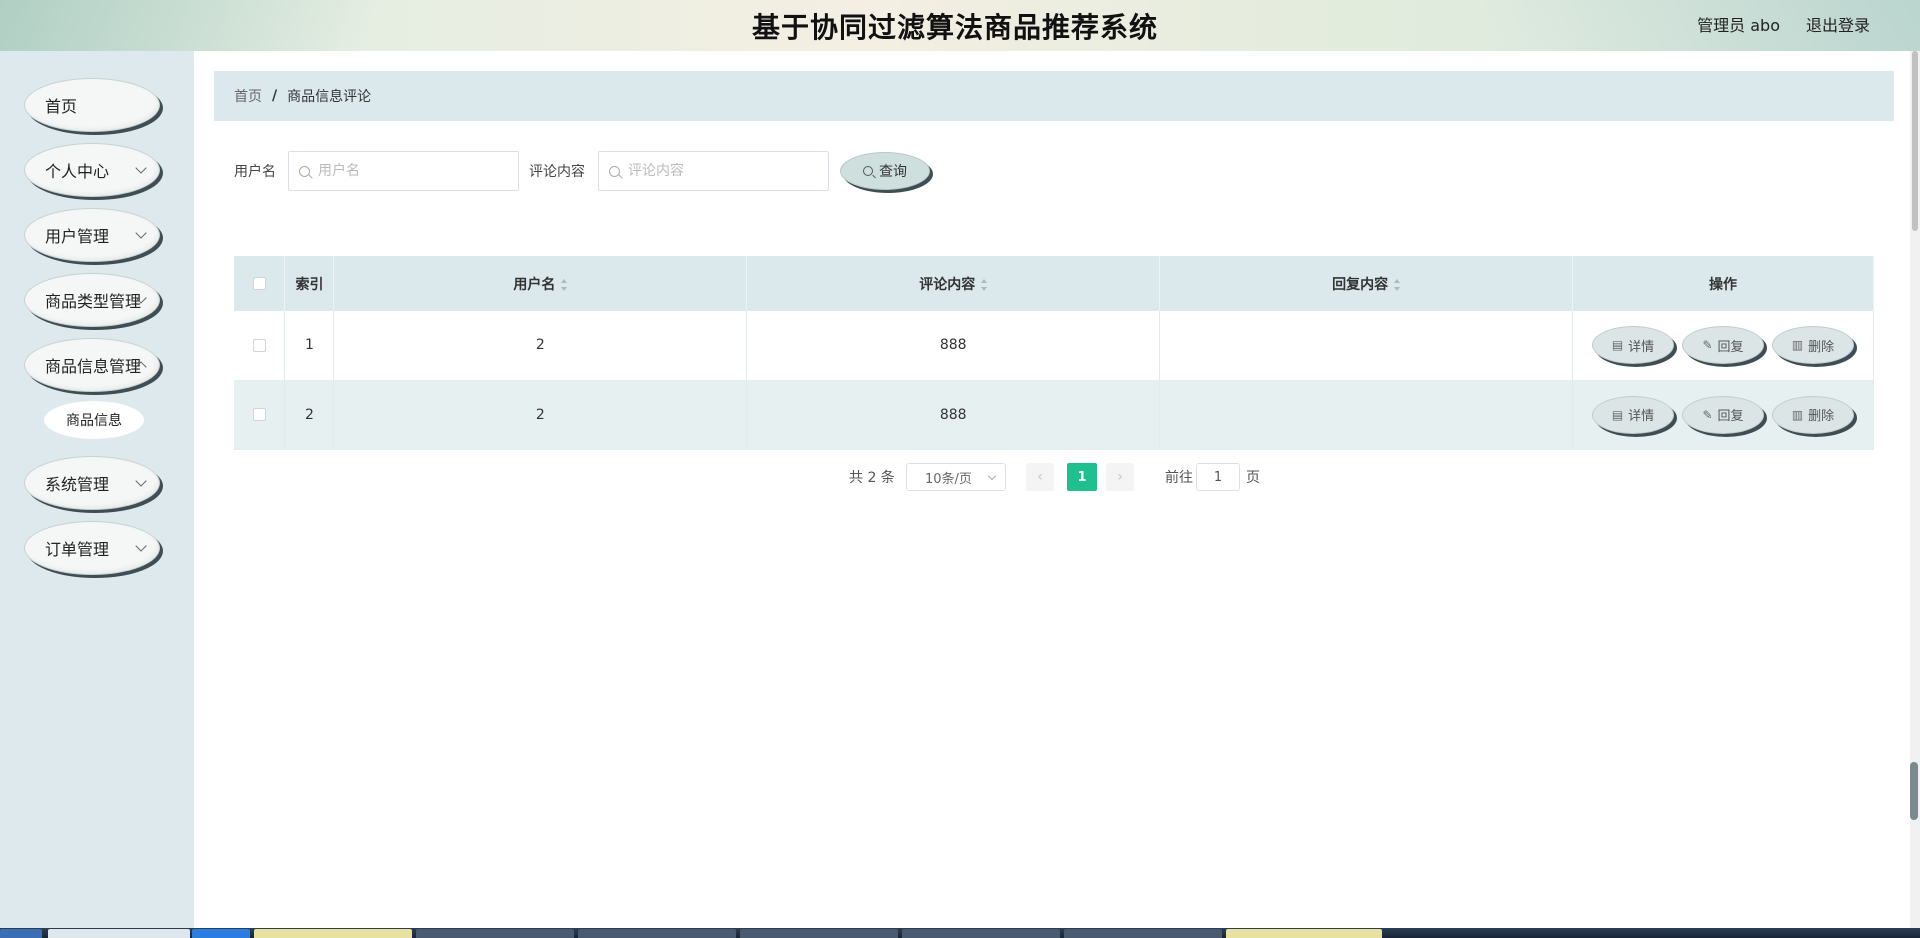 This screenshot has height=938, width=1920. I want to click on sidebar-item-order-management: 订单管理, so click(92, 548).